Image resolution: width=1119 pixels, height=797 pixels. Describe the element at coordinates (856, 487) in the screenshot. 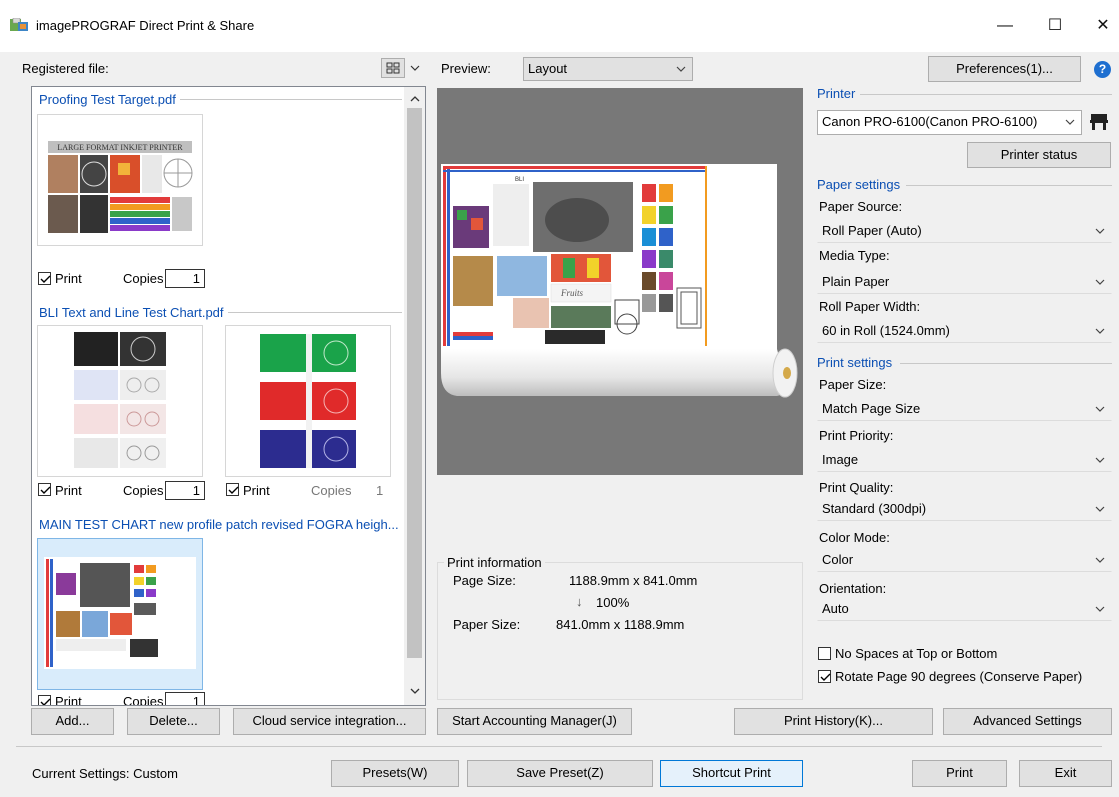

I see `print-quality-label: Print Quality:` at that location.